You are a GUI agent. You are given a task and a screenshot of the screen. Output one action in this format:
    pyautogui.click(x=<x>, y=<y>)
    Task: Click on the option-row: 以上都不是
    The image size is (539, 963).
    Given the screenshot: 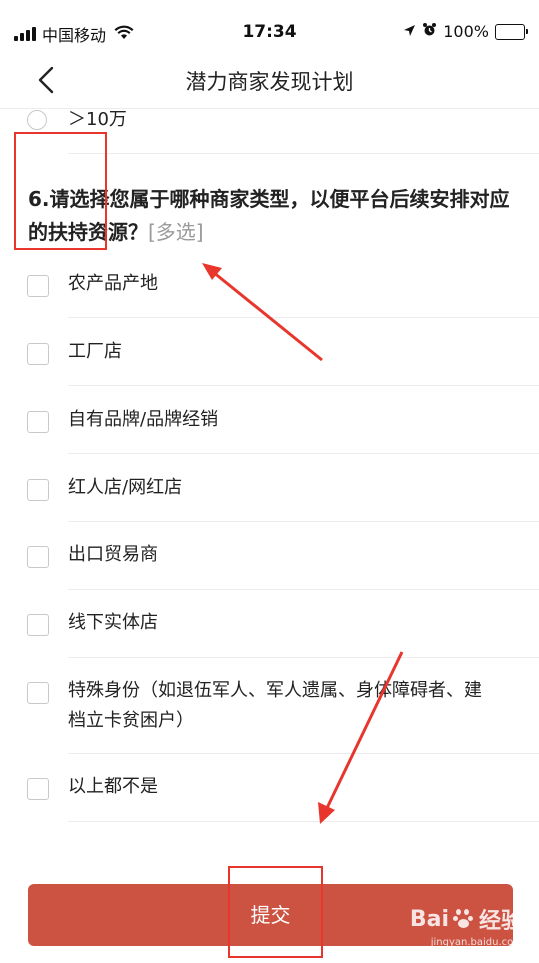 What is the action you would take?
    pyautogui.click(x=269, y=792)
    